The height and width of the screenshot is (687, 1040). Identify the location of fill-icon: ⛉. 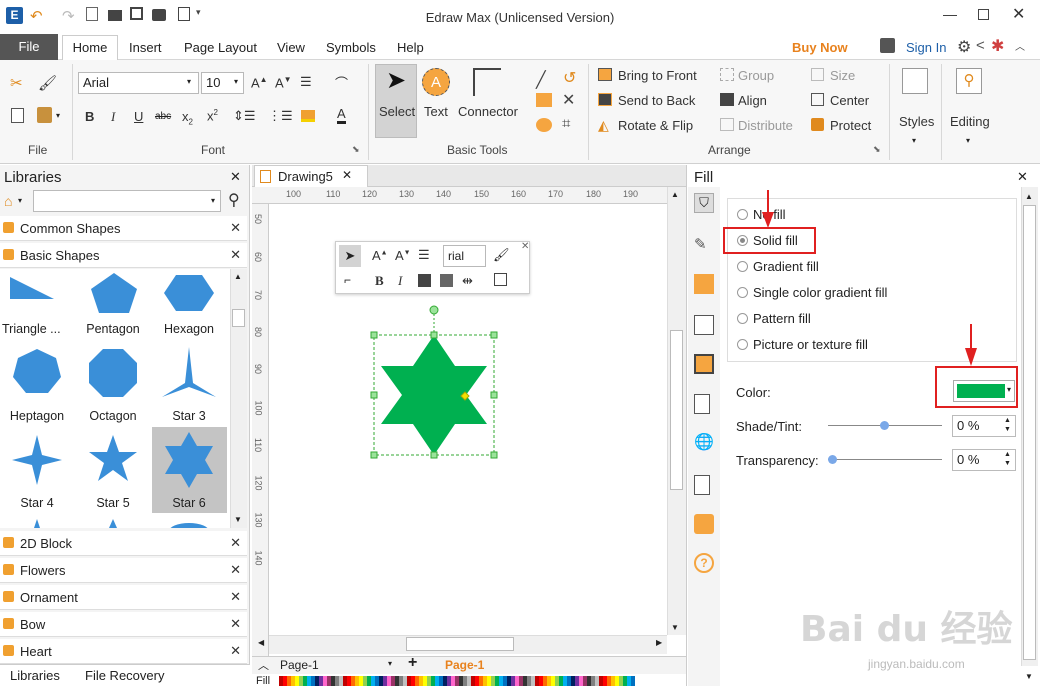
(704, 203).